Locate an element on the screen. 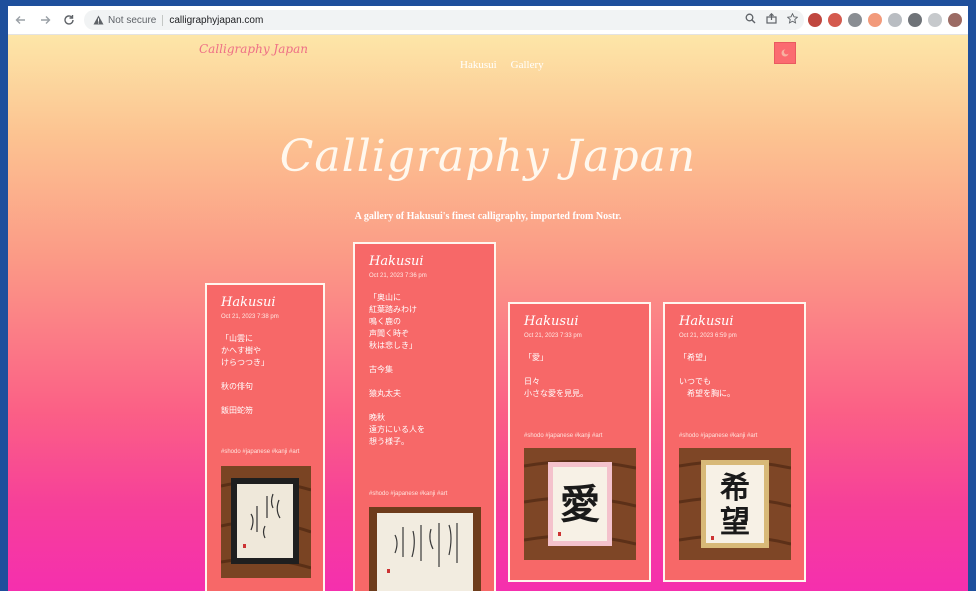  nav-link-gallery: Gallery is located at coordinates (527, 65).